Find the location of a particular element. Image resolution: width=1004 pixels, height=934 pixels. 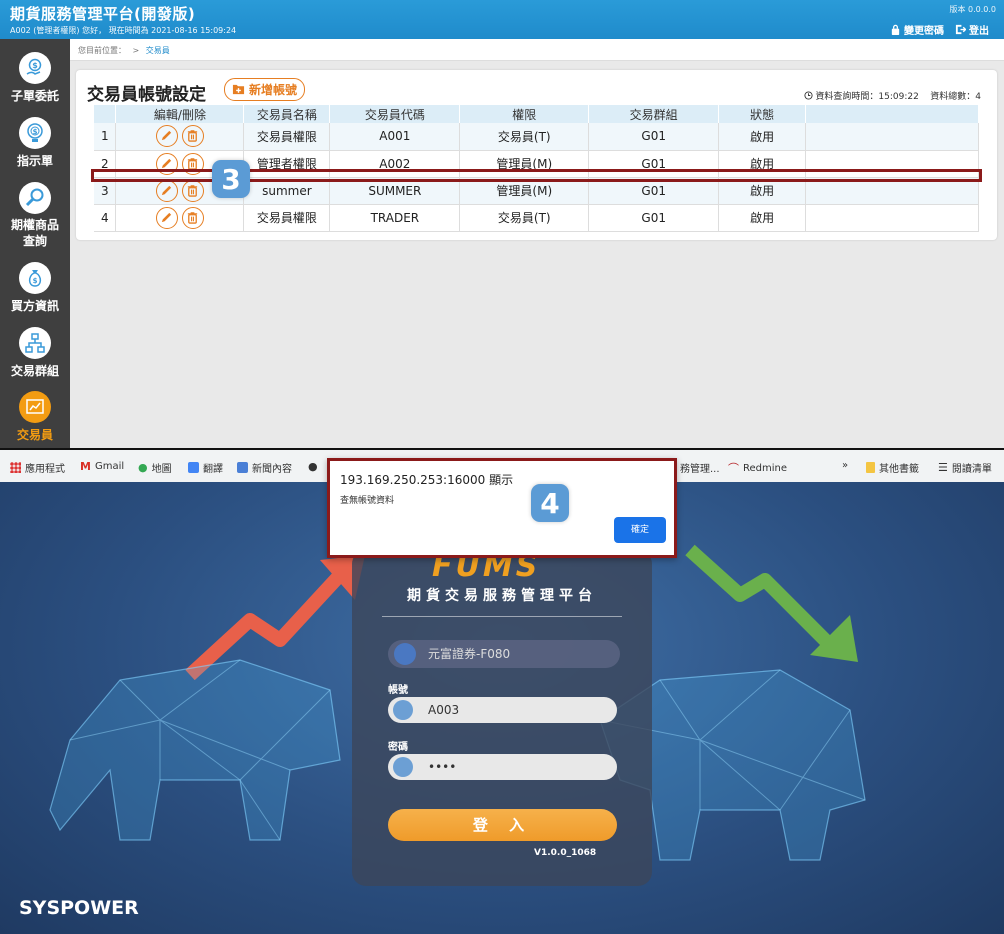

query-info-text: 資料查詢時間：15:09:22 資料總數：4 is located at coordinates (898, 97).